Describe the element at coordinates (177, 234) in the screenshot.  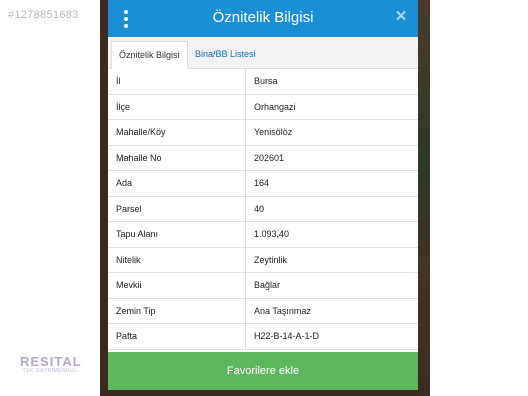
I see `attribute-key: Tapu Alanı` at that location.